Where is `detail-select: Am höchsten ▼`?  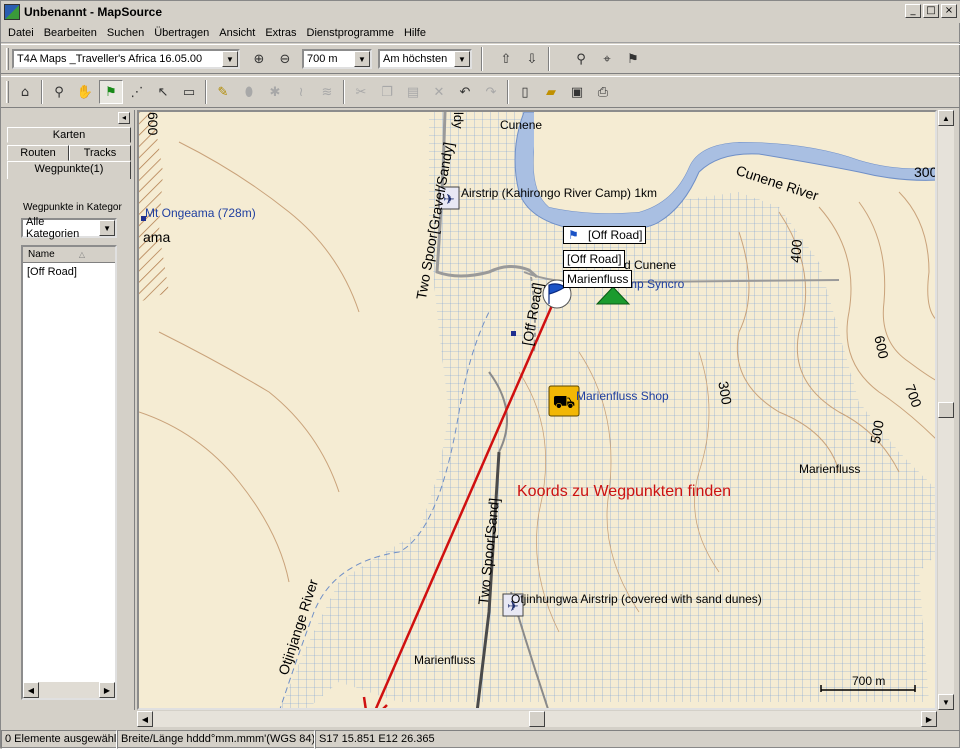 detail-select: Am höchsten ▼ is located at coordinates (425, 59).